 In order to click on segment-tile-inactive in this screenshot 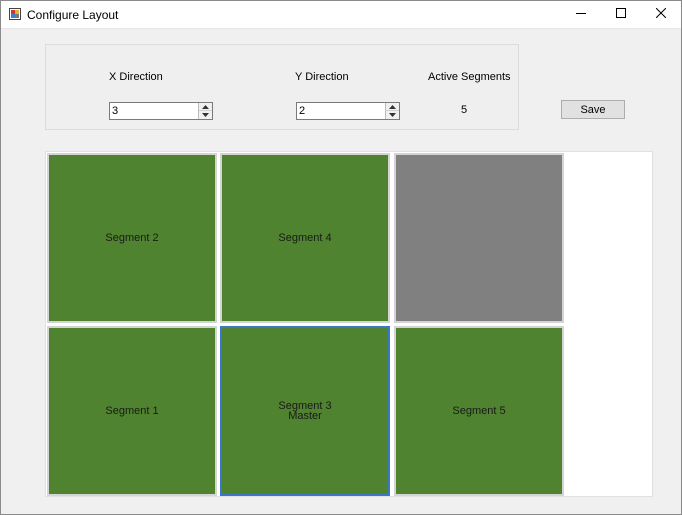, I will do `click(479, 238)`.